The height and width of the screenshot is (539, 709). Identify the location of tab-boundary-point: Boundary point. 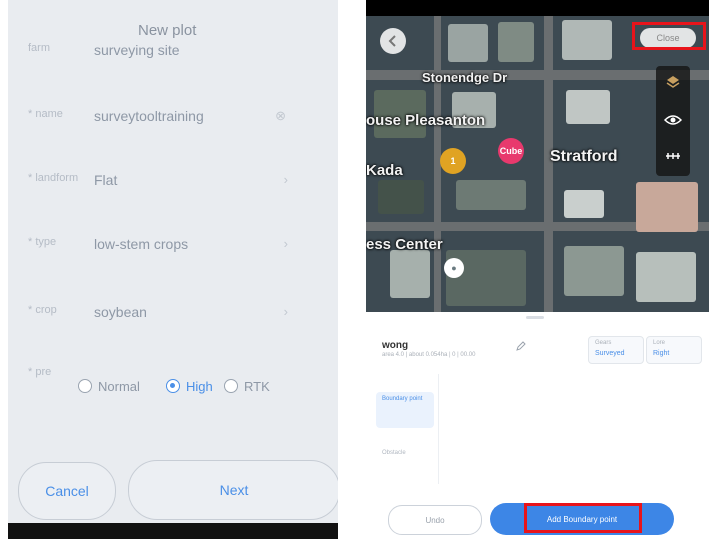
(405, 410).